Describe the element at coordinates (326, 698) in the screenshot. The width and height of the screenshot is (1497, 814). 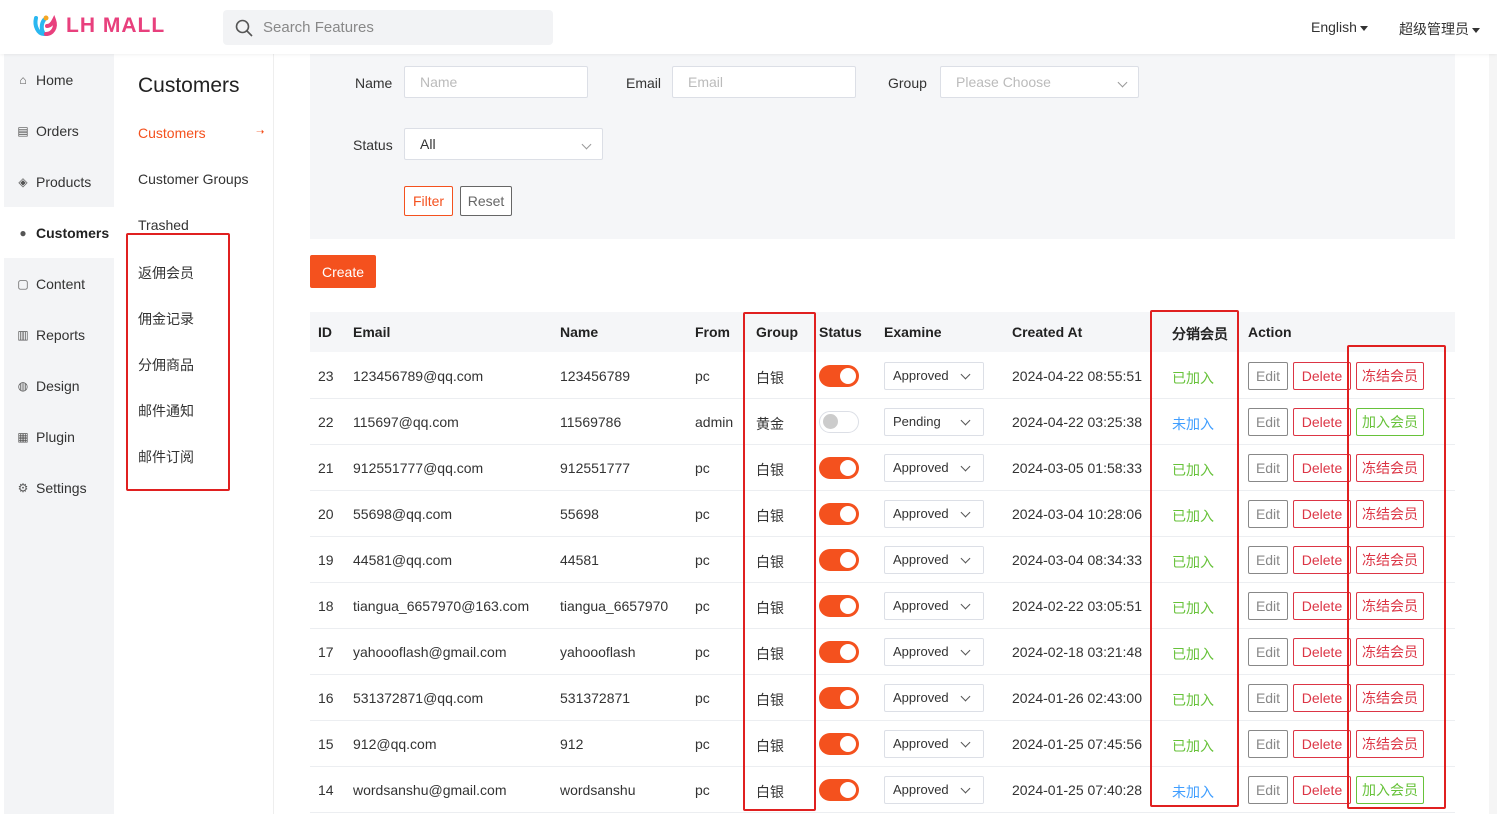
I see `cell-id: 16` at that location.